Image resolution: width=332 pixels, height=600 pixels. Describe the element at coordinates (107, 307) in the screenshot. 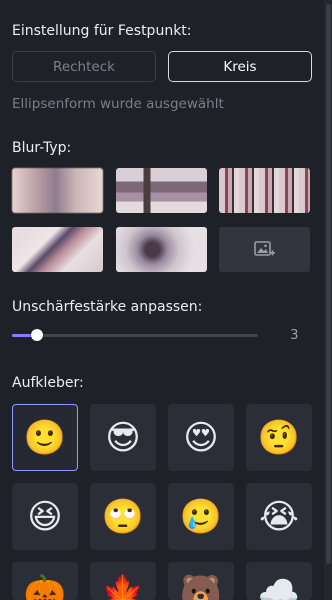

I see `strength-title: Unschärfestärke anpassen:` at that location.